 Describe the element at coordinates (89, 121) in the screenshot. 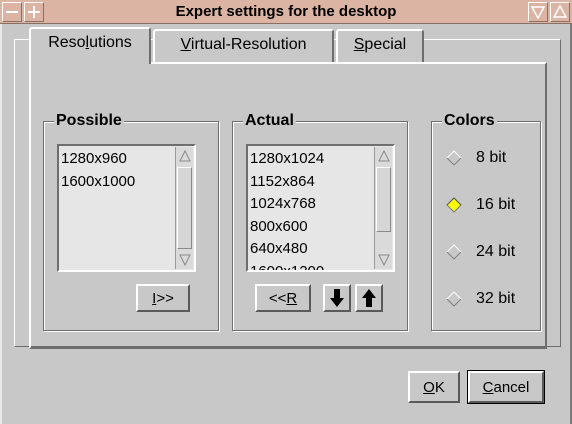

I see `possible-legend: Possible` at that location.